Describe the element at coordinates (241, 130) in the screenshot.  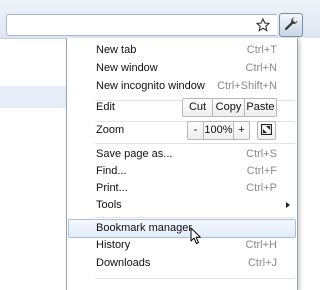
I see `zoom-in-button: +` at that location.